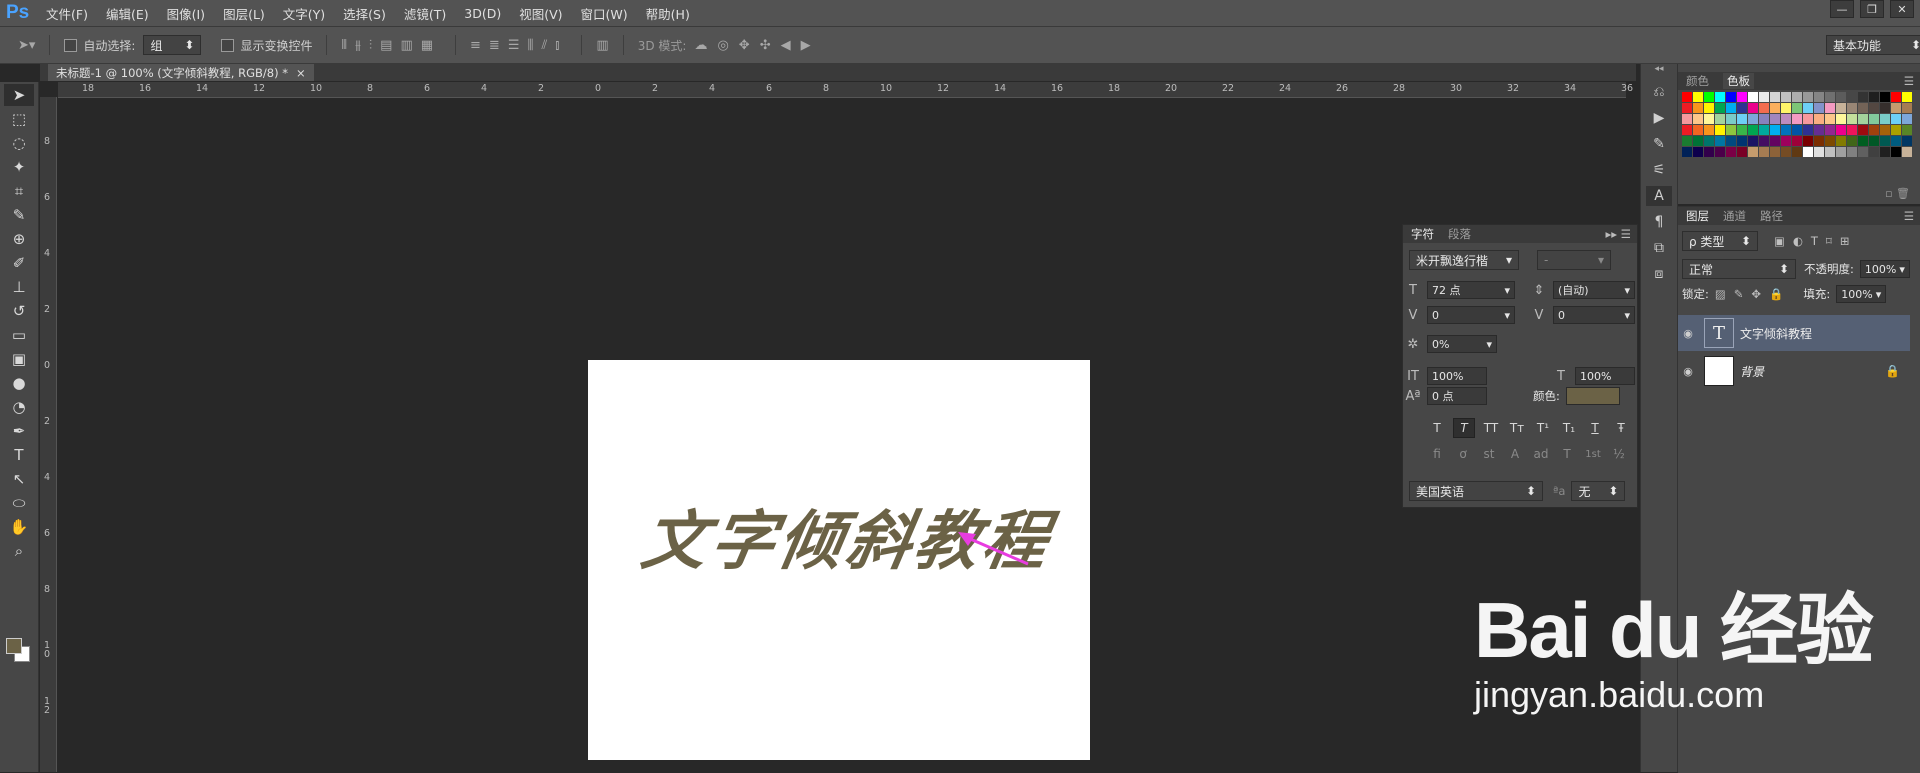  I want to click on workspace-dropdown: 基本功能 ⬍, so click(1873, 45).